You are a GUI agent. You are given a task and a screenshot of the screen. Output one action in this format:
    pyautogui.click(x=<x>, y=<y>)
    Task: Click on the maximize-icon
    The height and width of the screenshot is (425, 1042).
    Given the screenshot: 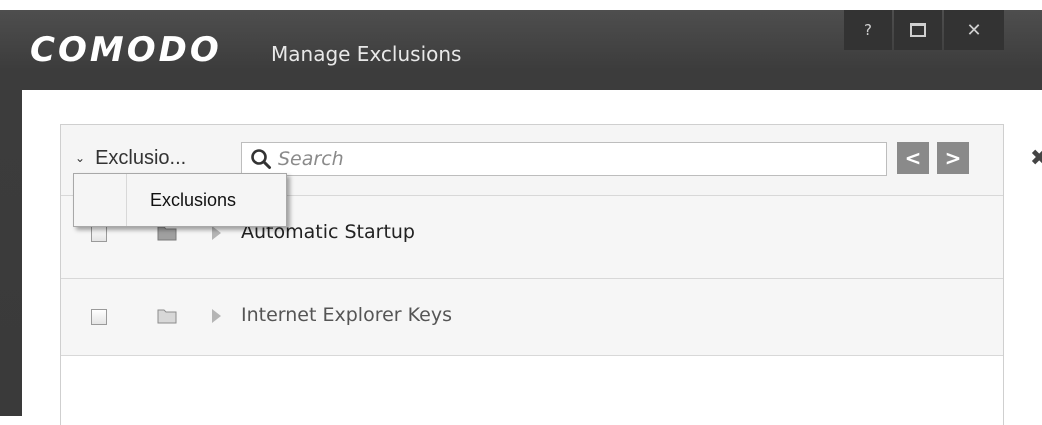 What is the action you would take?
    pyautogui.click(x=918, y=30)
    